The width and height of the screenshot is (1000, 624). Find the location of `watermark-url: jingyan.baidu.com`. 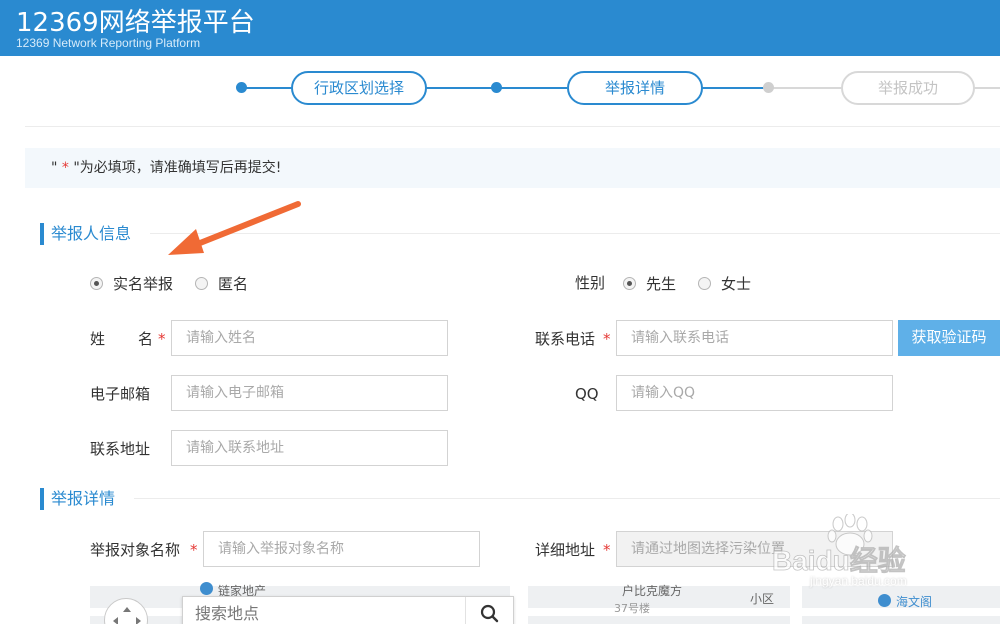

watermark-url: jingyan.baidu.com is located at coordinates (858, 581).